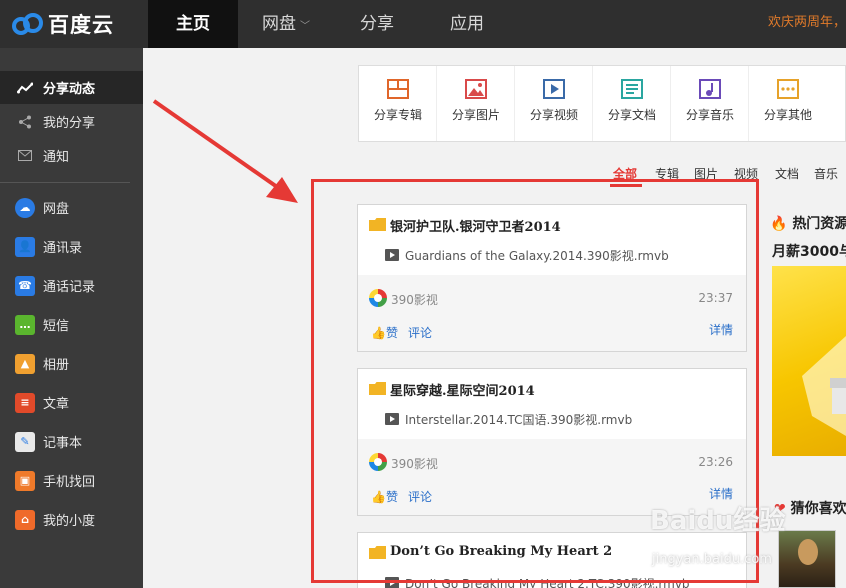  I want to click on share-toolbar: 分享专辑 分享图片 分享视频 分享文档 分享音乐 分享其他, so click(602, 103).